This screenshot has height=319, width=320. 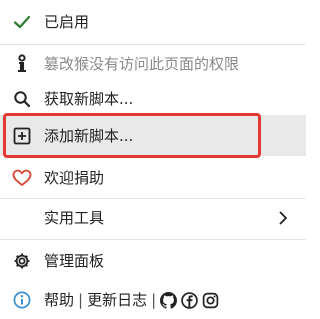 I want to click on github-icon, so click(x=169, y=300).